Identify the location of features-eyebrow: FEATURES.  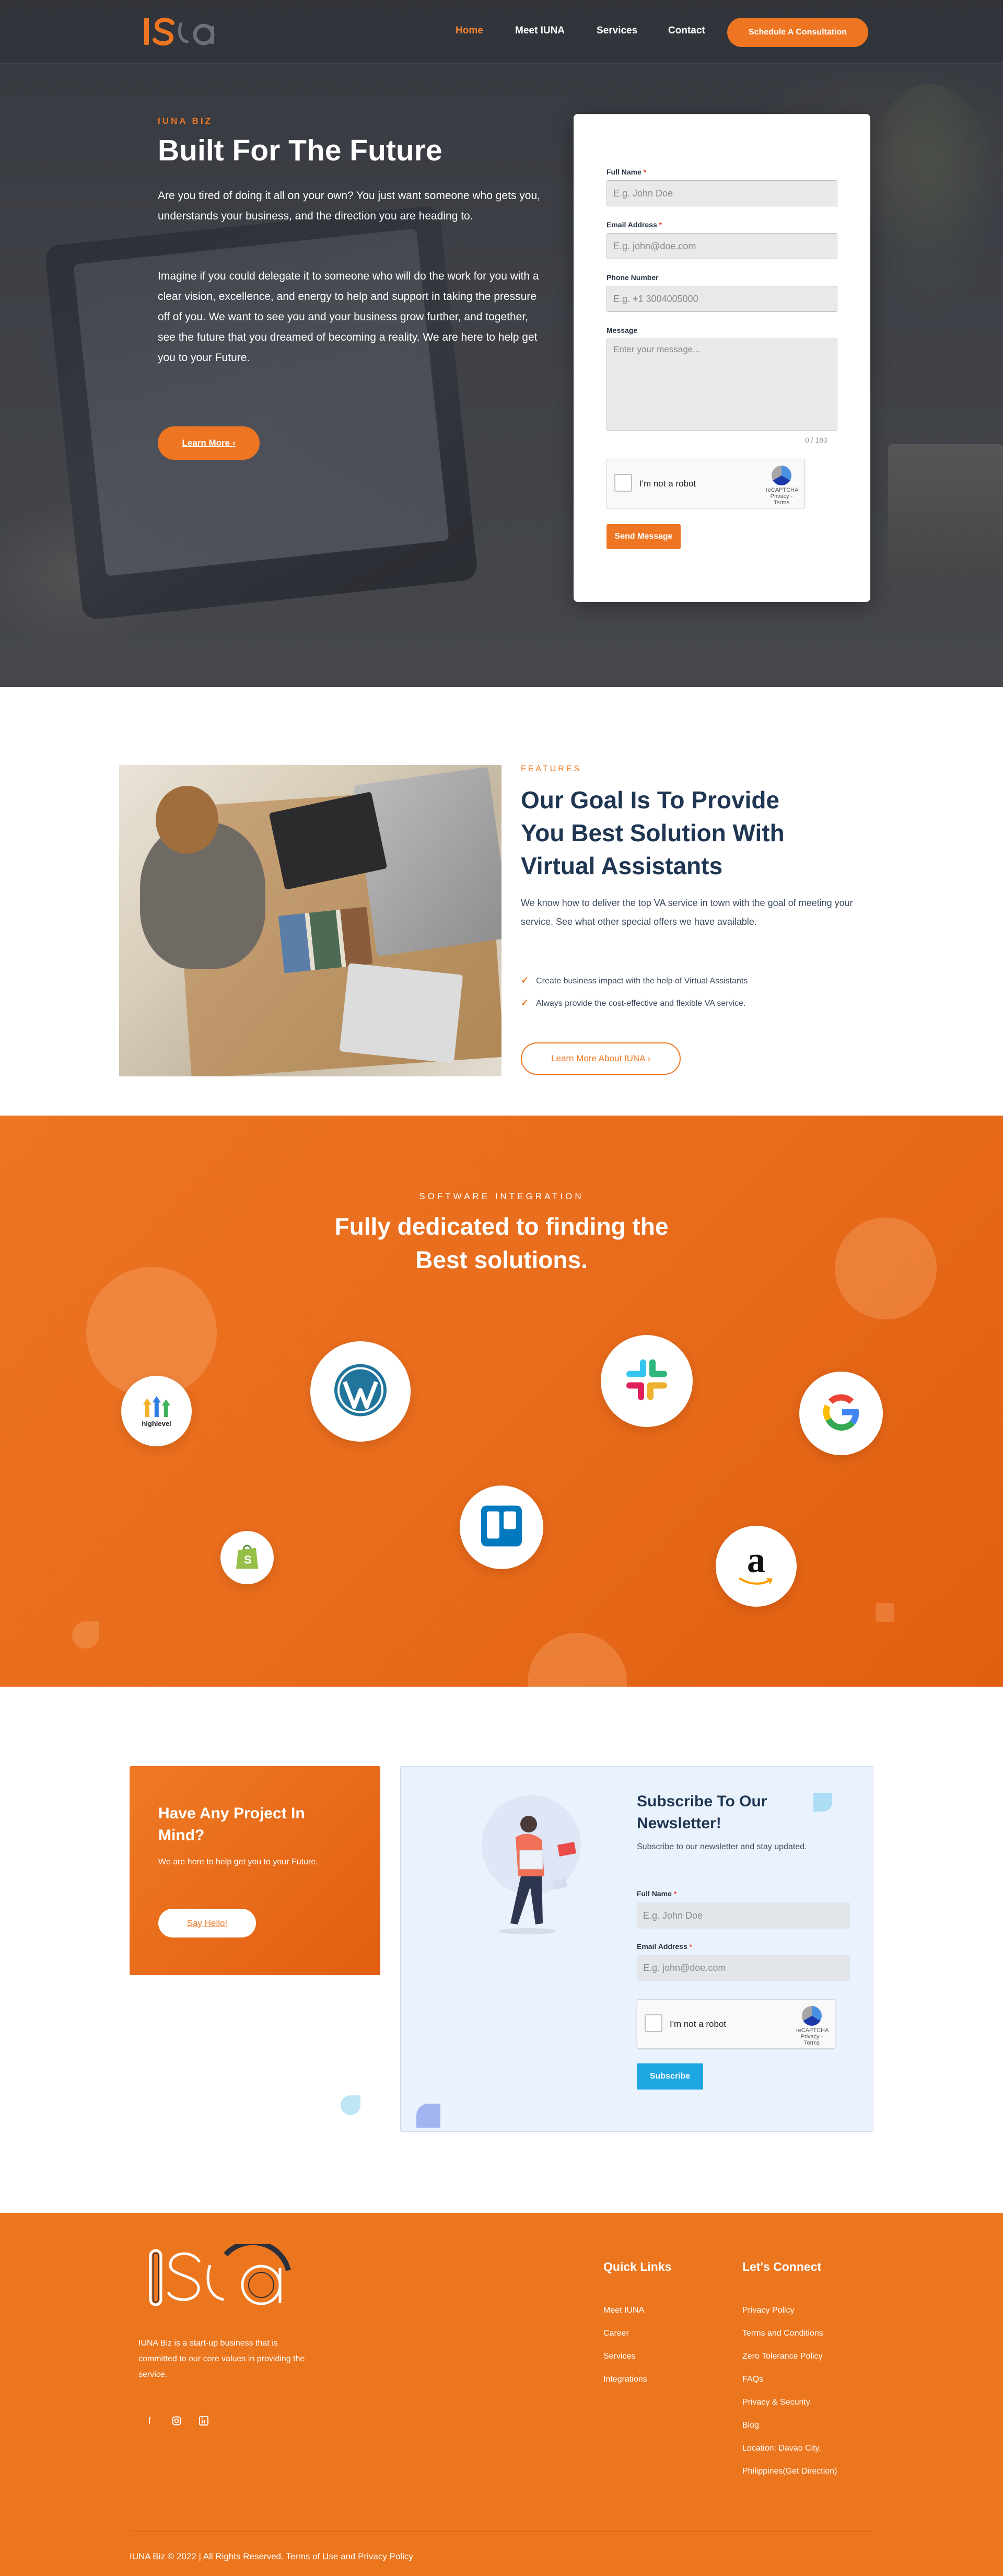
(551, 768).